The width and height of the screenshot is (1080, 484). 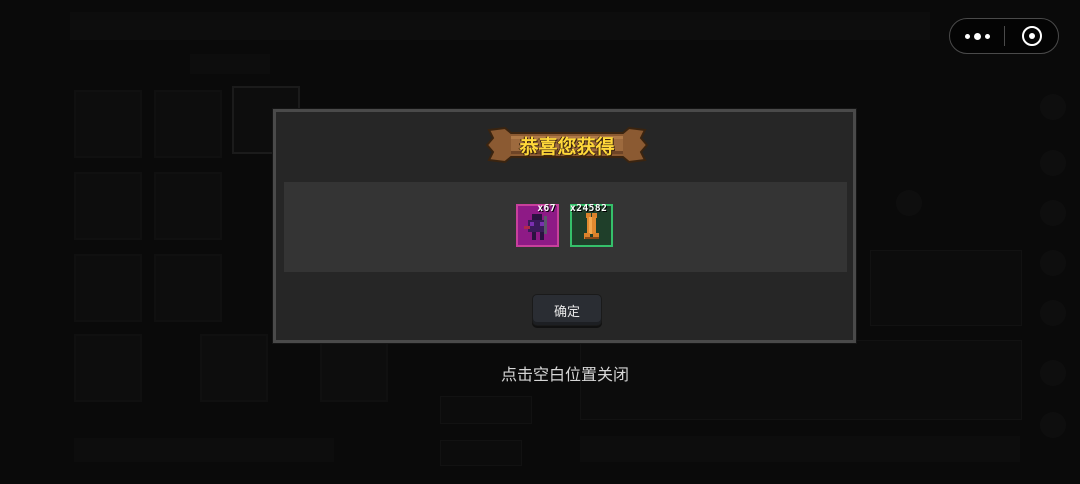 What do you see at coordinates (977, 36) in the screenshot?
I see `more-dots-icon` at bounding box center [977, 36].